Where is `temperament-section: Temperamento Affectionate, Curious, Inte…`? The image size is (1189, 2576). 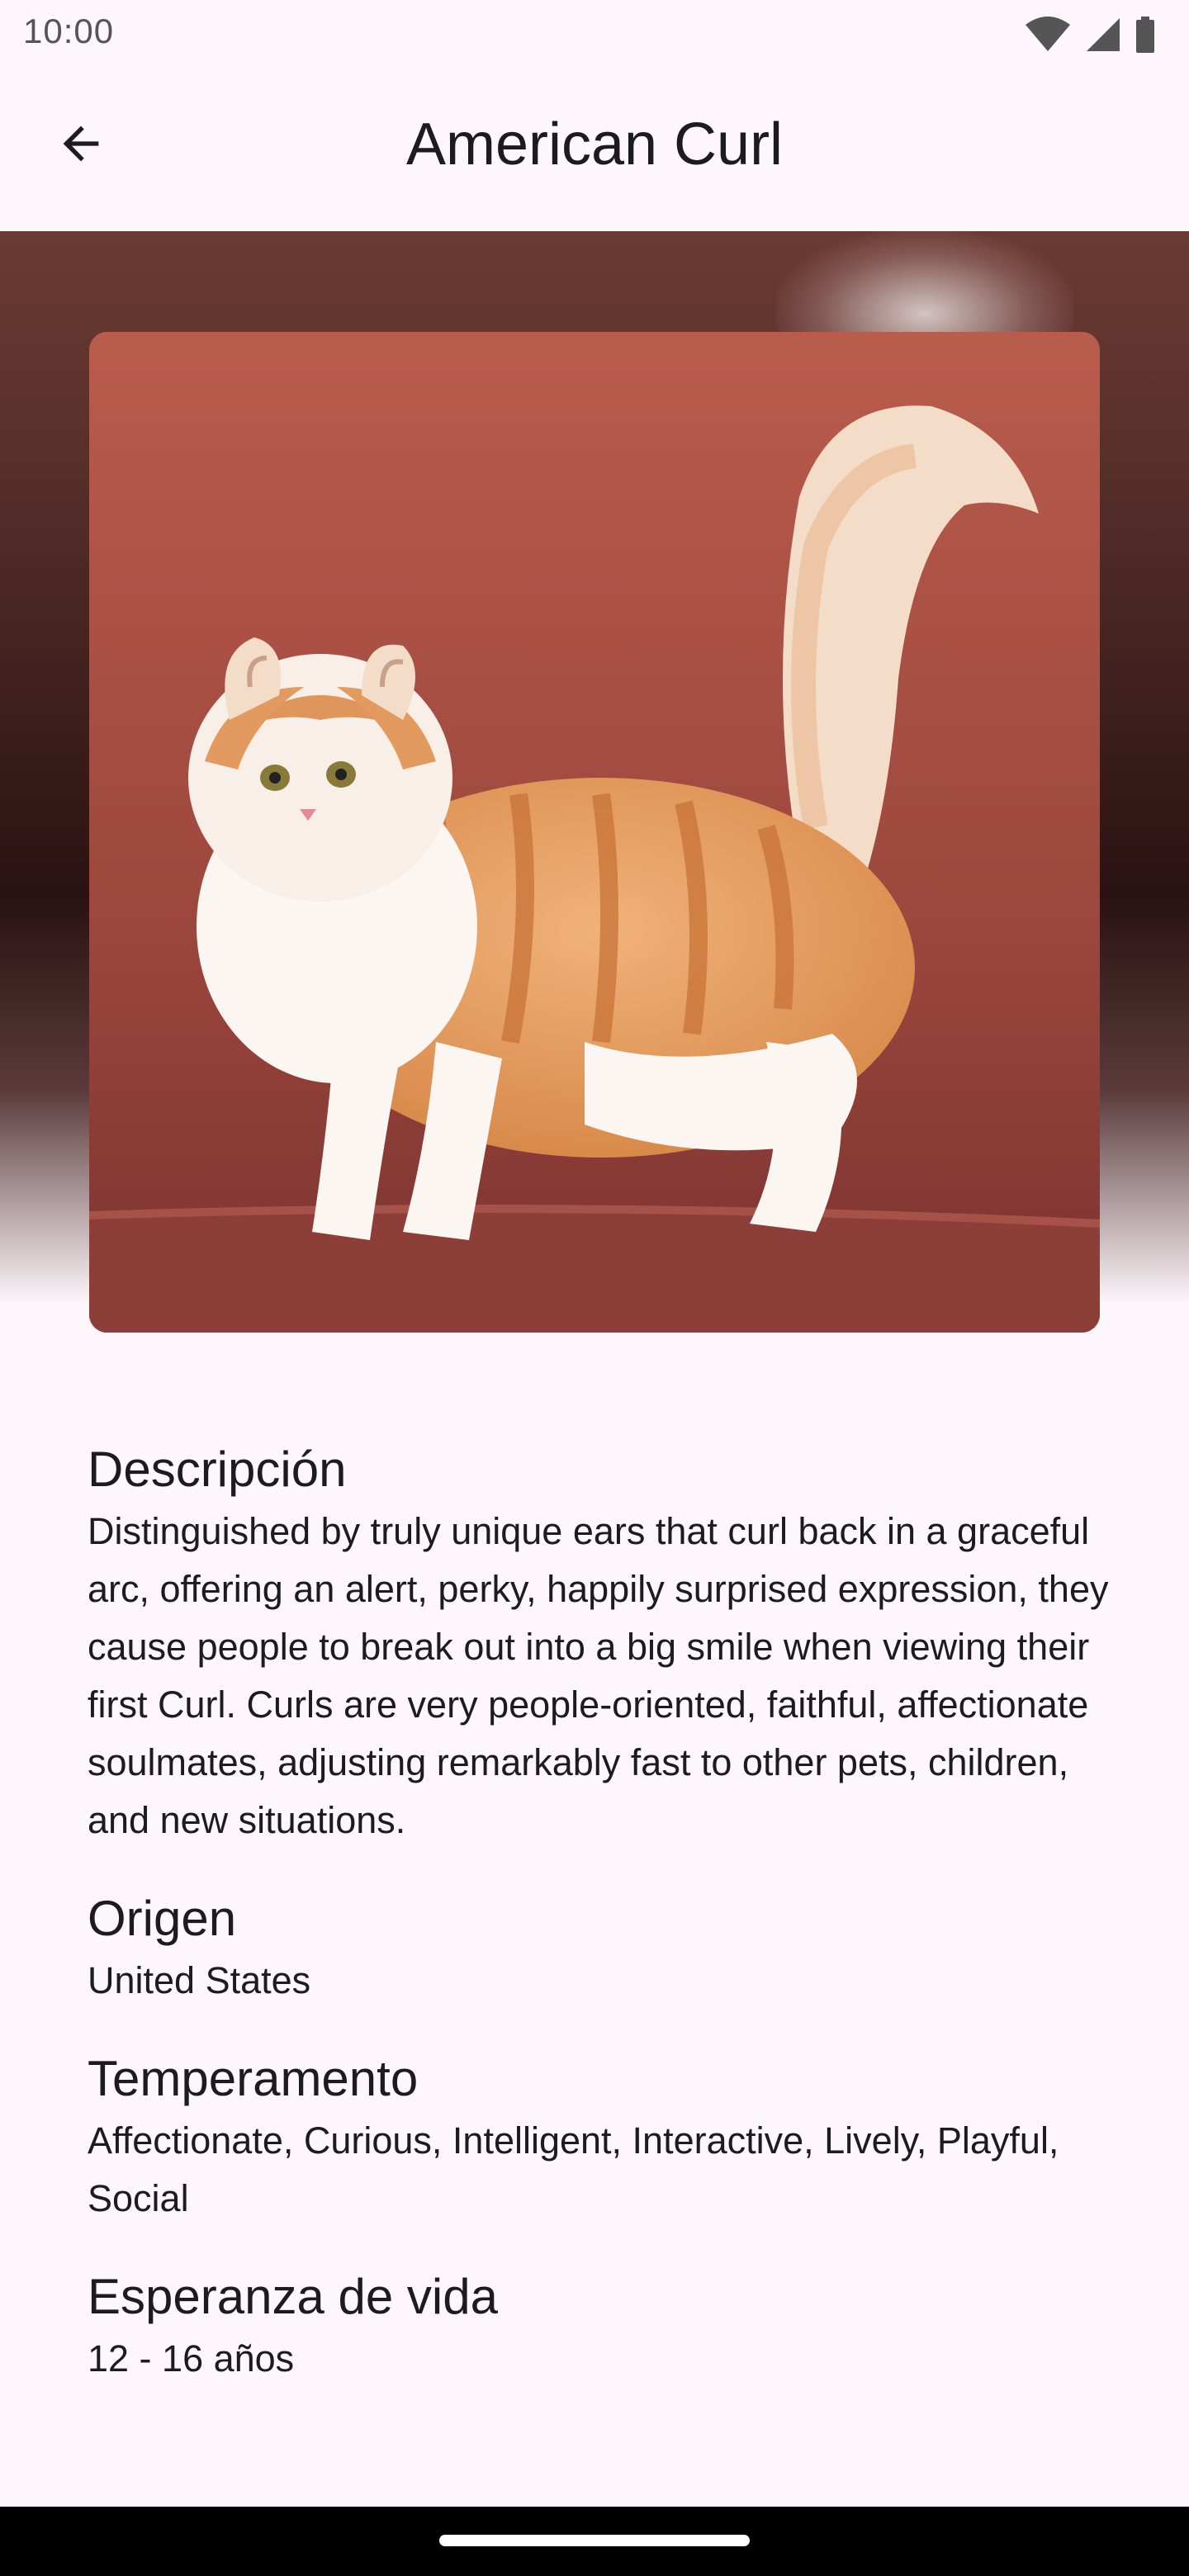
temperament-section: Temperamento Affectionate, Curious, Inte… is located at coordinates (599, 2137).